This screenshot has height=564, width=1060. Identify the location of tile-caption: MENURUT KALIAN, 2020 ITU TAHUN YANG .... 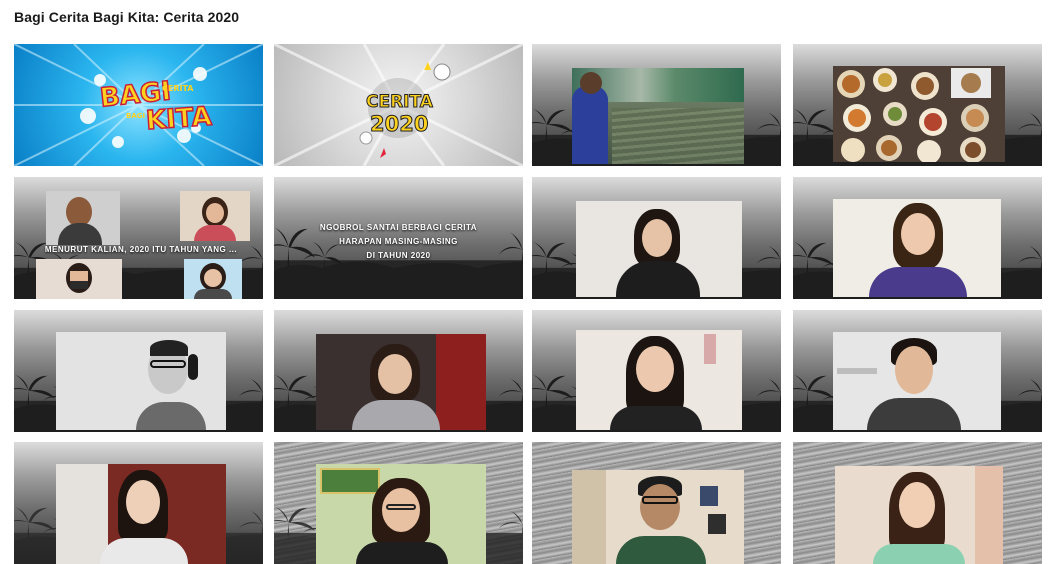
(141, 249).